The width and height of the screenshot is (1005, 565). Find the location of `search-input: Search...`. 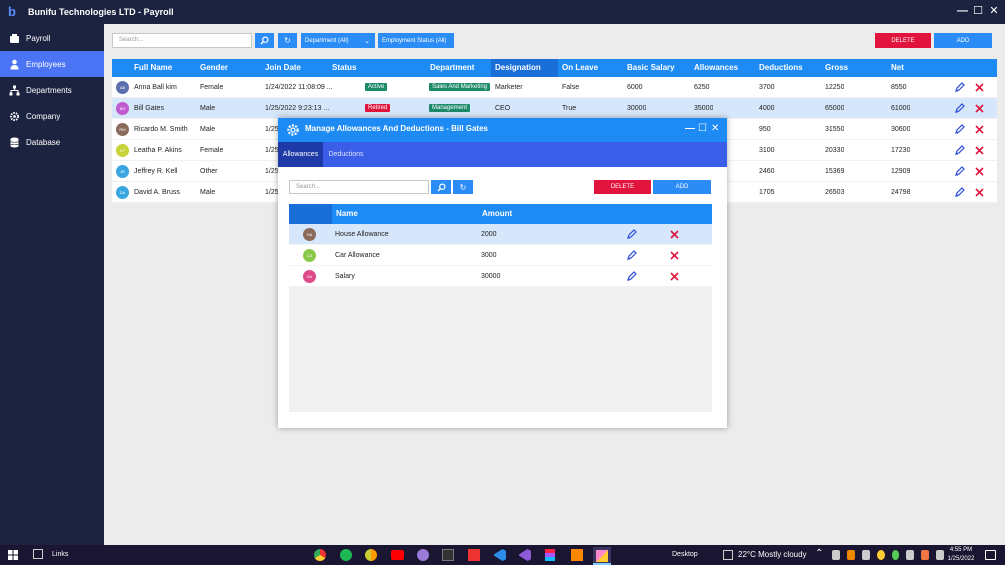

search-input: Search... is located at coordinates (182, 40).